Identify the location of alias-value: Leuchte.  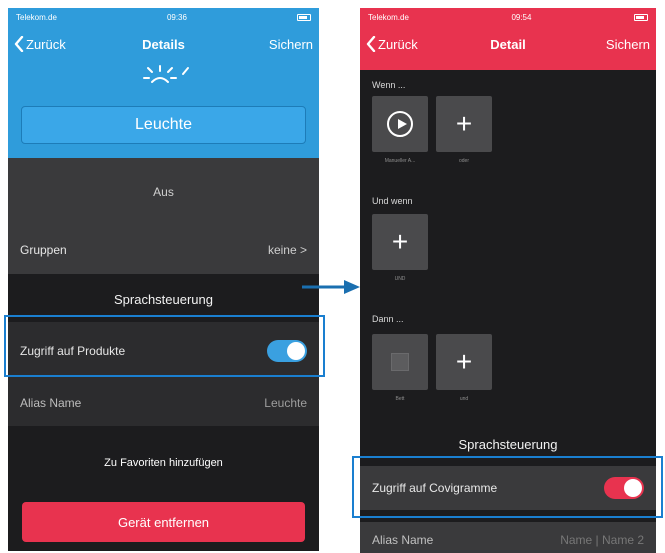
(285, 403).